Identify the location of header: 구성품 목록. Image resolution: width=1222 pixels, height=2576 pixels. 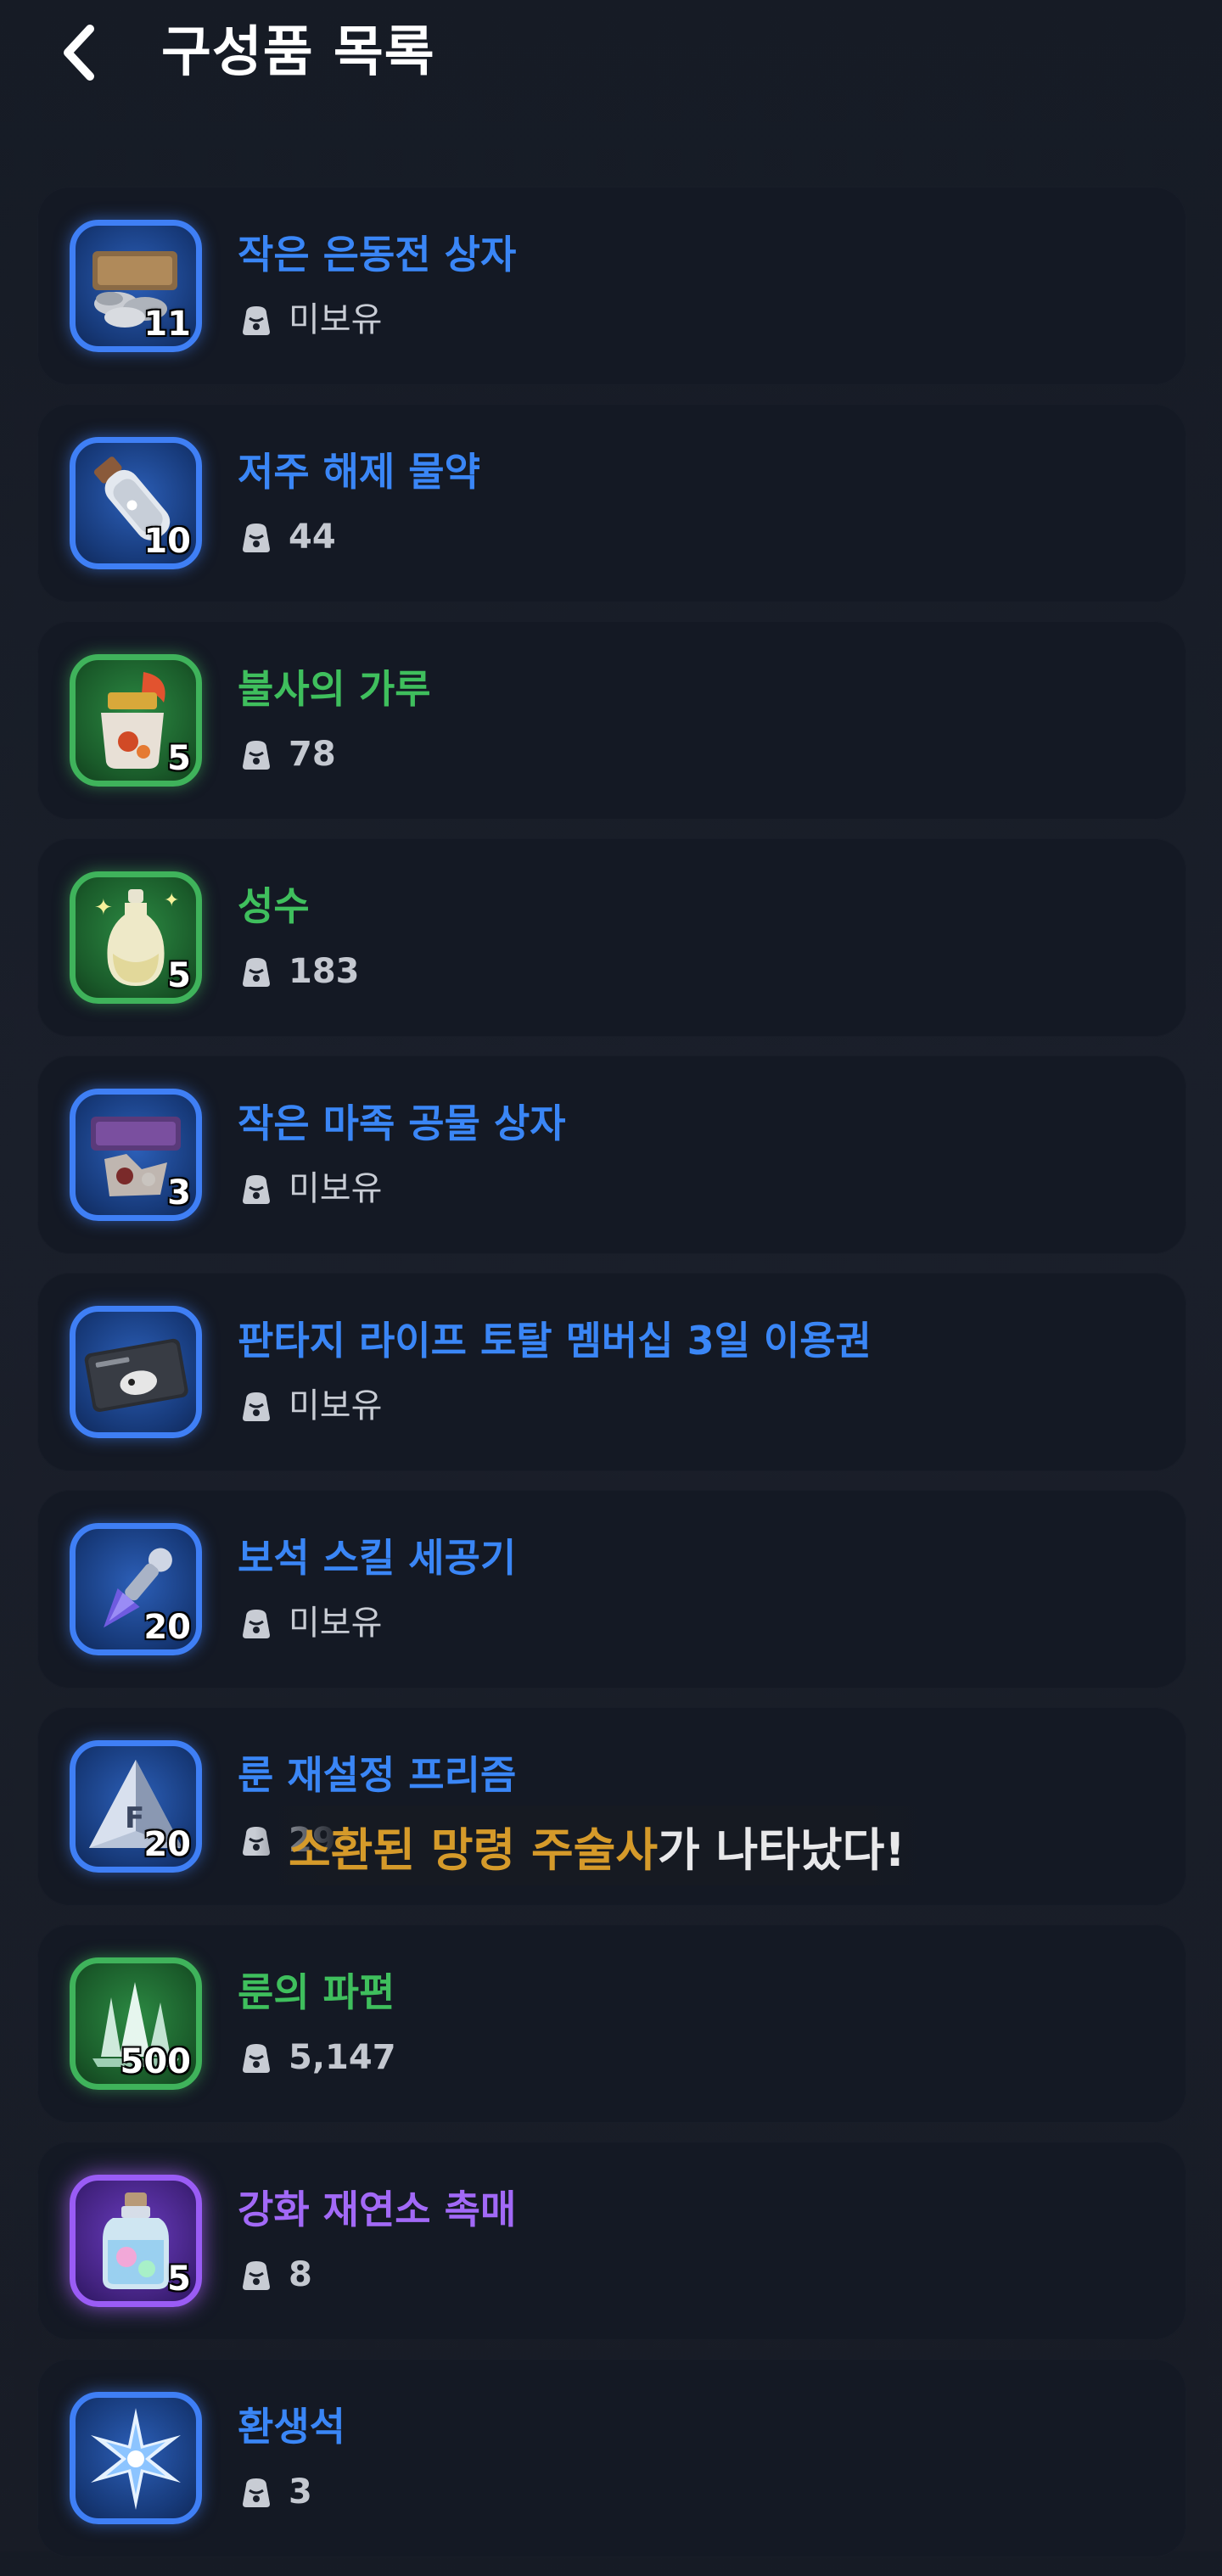
(611, 55).